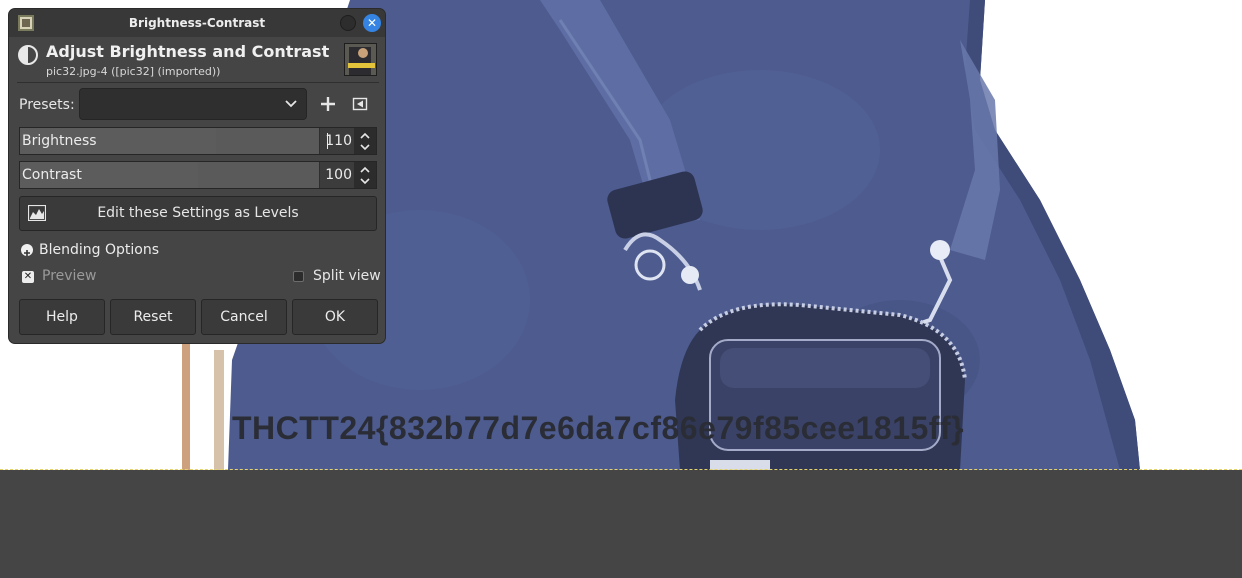  What do you see at coordinates (188, 51) in the screenshot?
I see `dialog-header-title: Adjust Brightness and Contrast` at bounding box center [188, 51].